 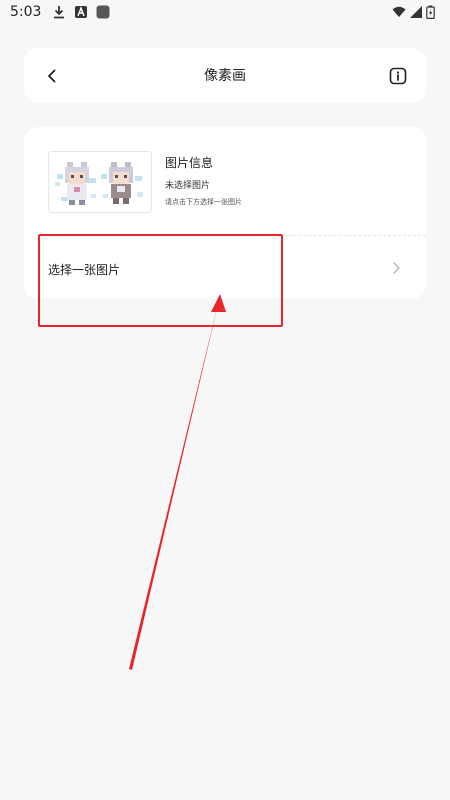 I want to click on signal-icon, so click(x=416, y=12).